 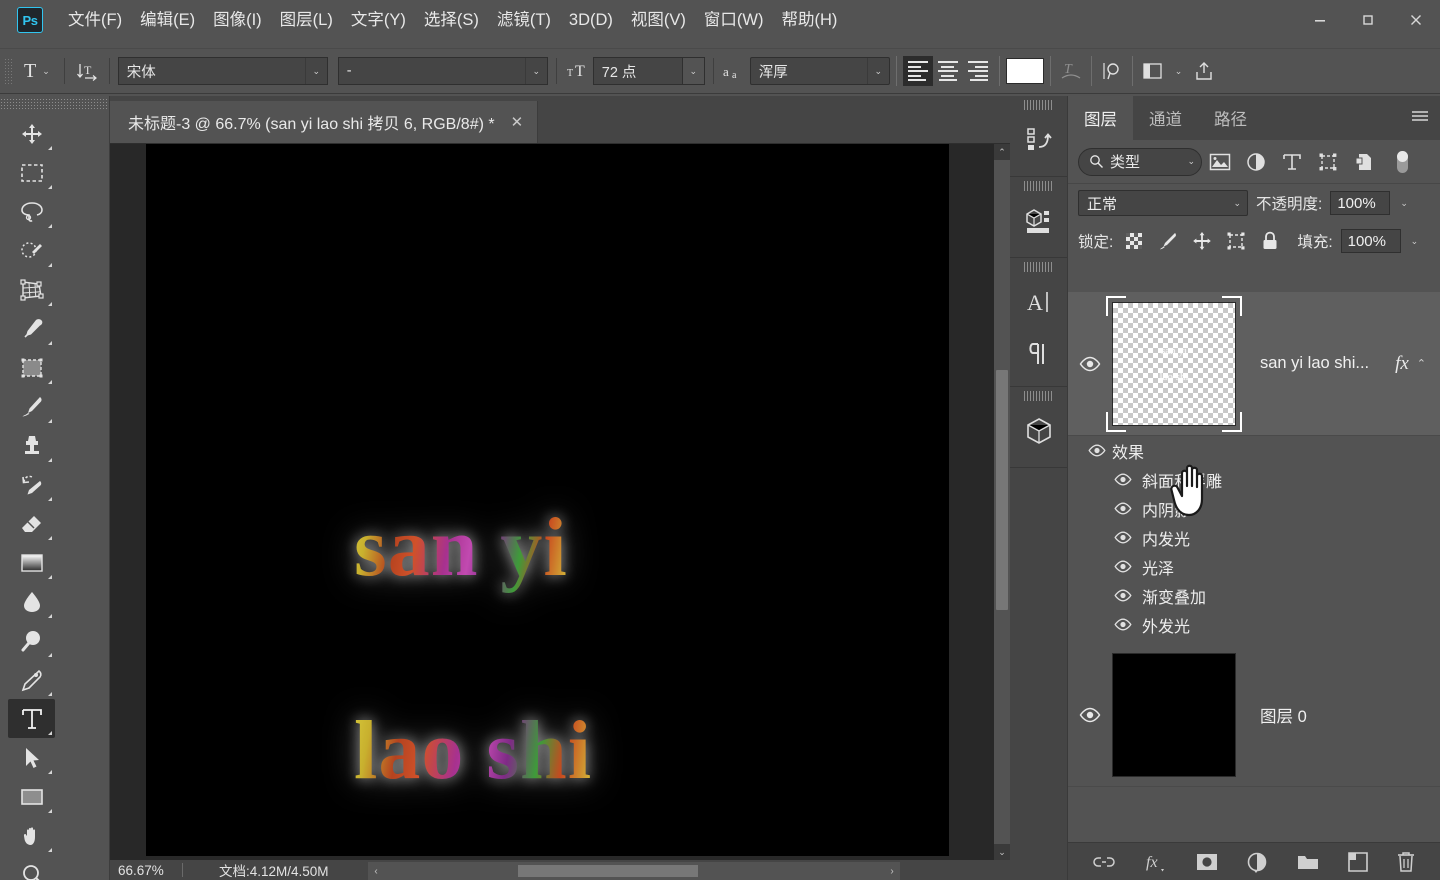 I want to click on history-panel-icon, so click(x=1039, y=140).